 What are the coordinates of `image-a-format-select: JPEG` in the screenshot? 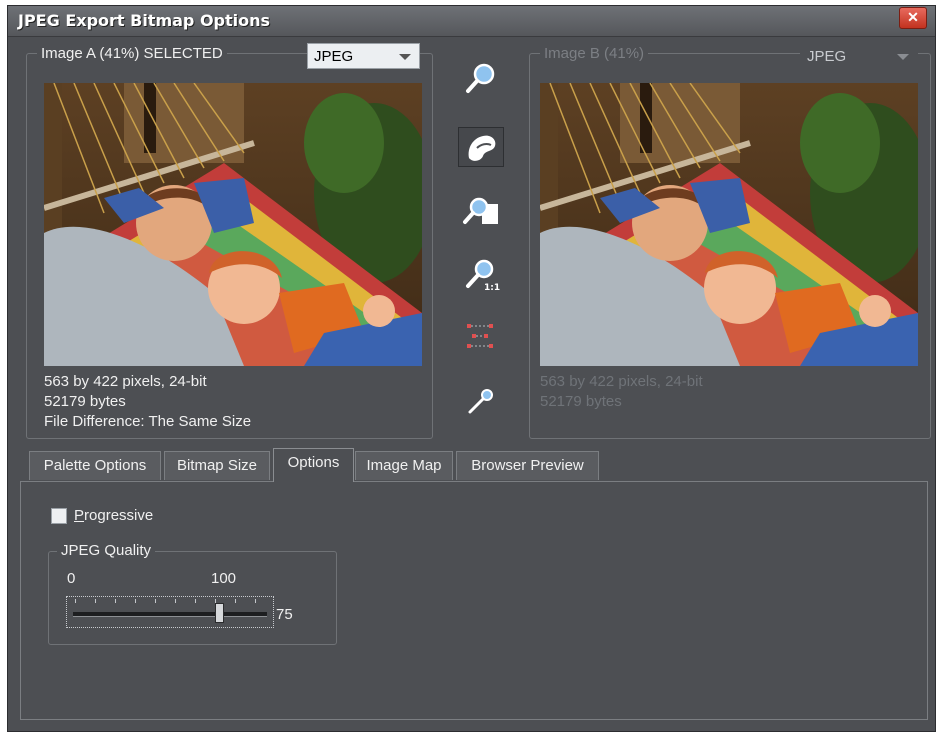 It's located at (363, 56).